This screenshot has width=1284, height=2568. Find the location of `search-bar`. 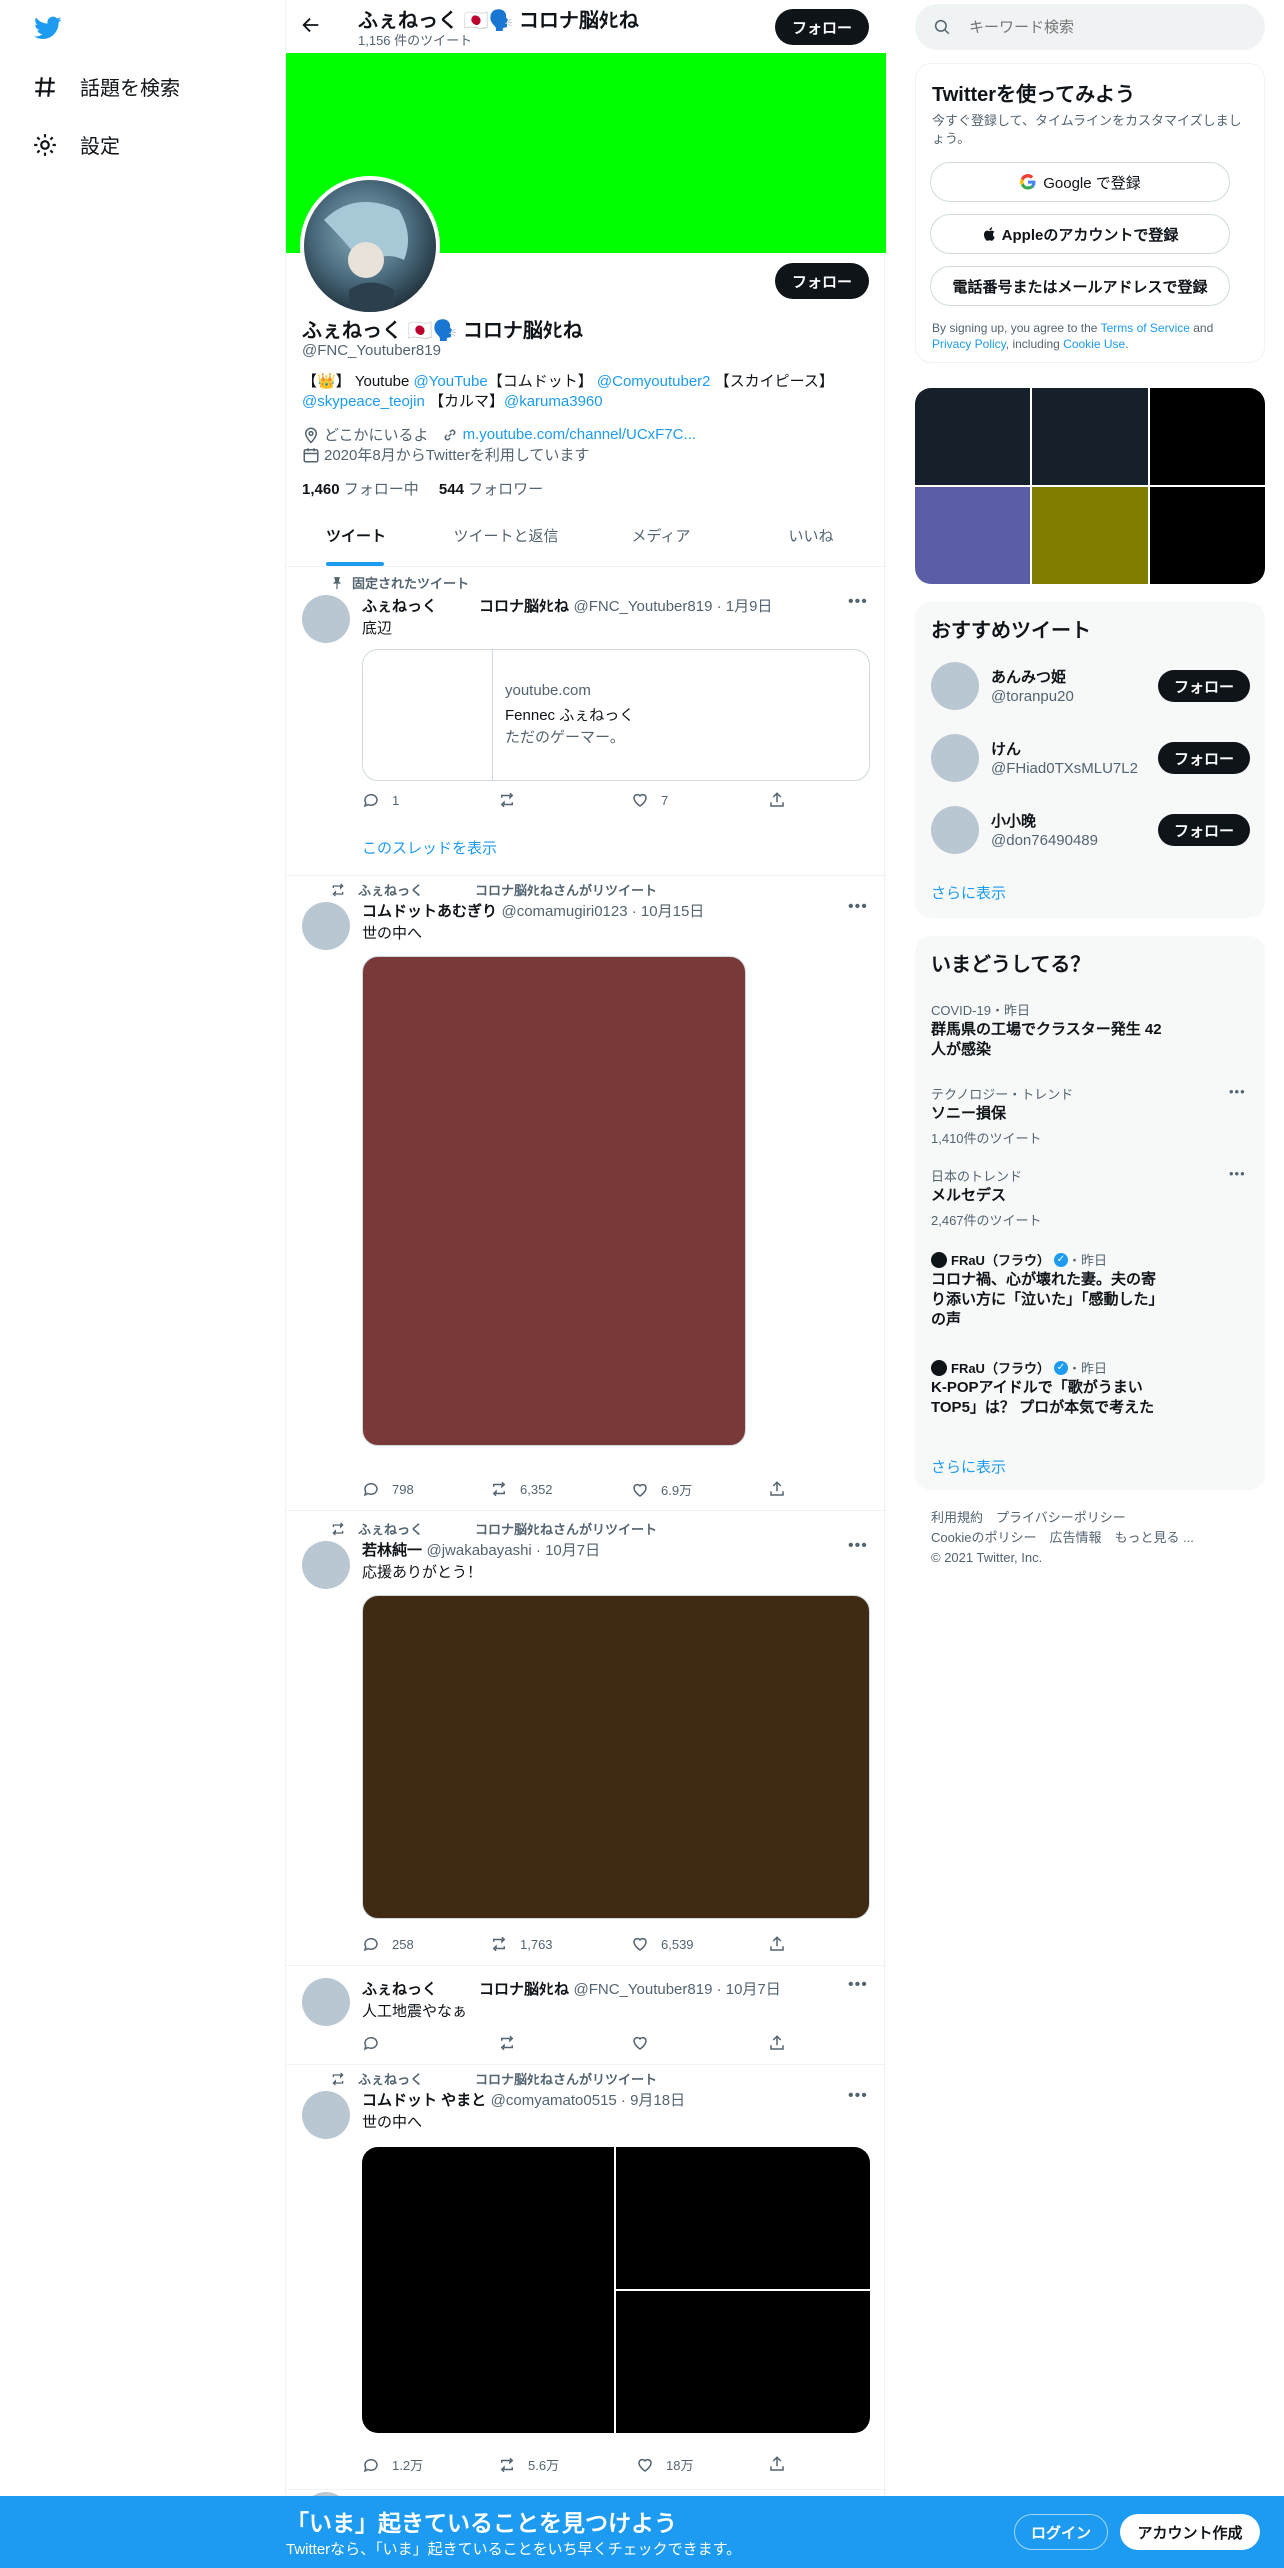

search-bar is located at coordinates (1090, 27).